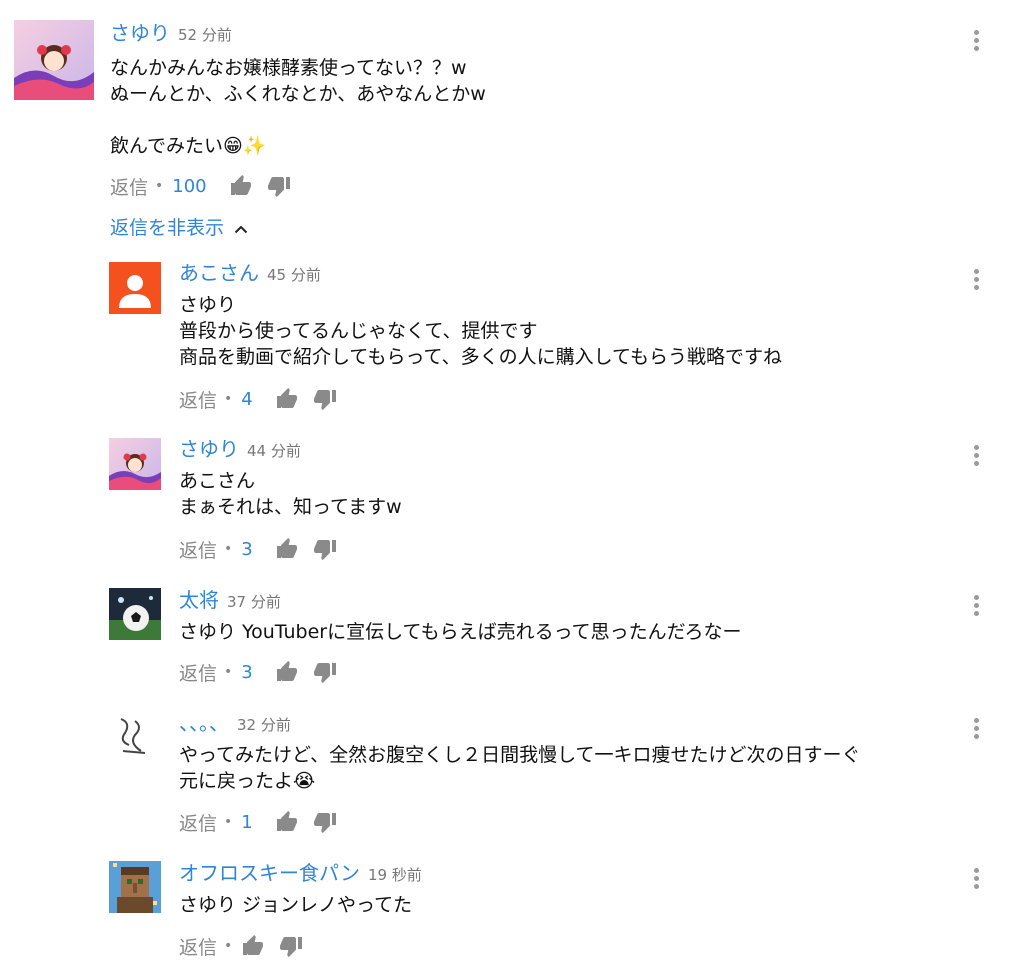  What do you see at coordinates (265, 399) in the screenshot?
I see `comment-actions: 返信 • 4` at bounding box center [265, 399].